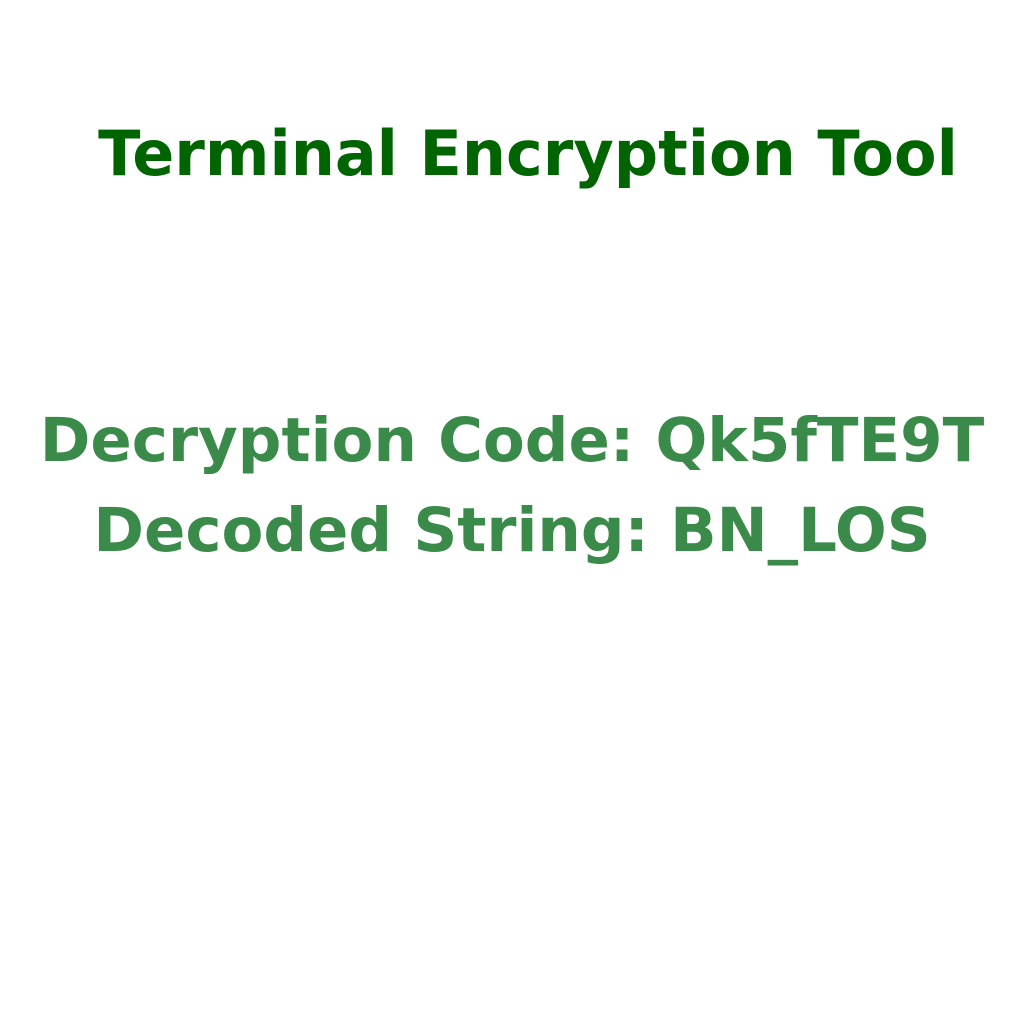 The width and height of the screenshot is (1024, 1024). I want to click on decoded-string-line: Decoded String: BN_LOS, so click(512, 530).